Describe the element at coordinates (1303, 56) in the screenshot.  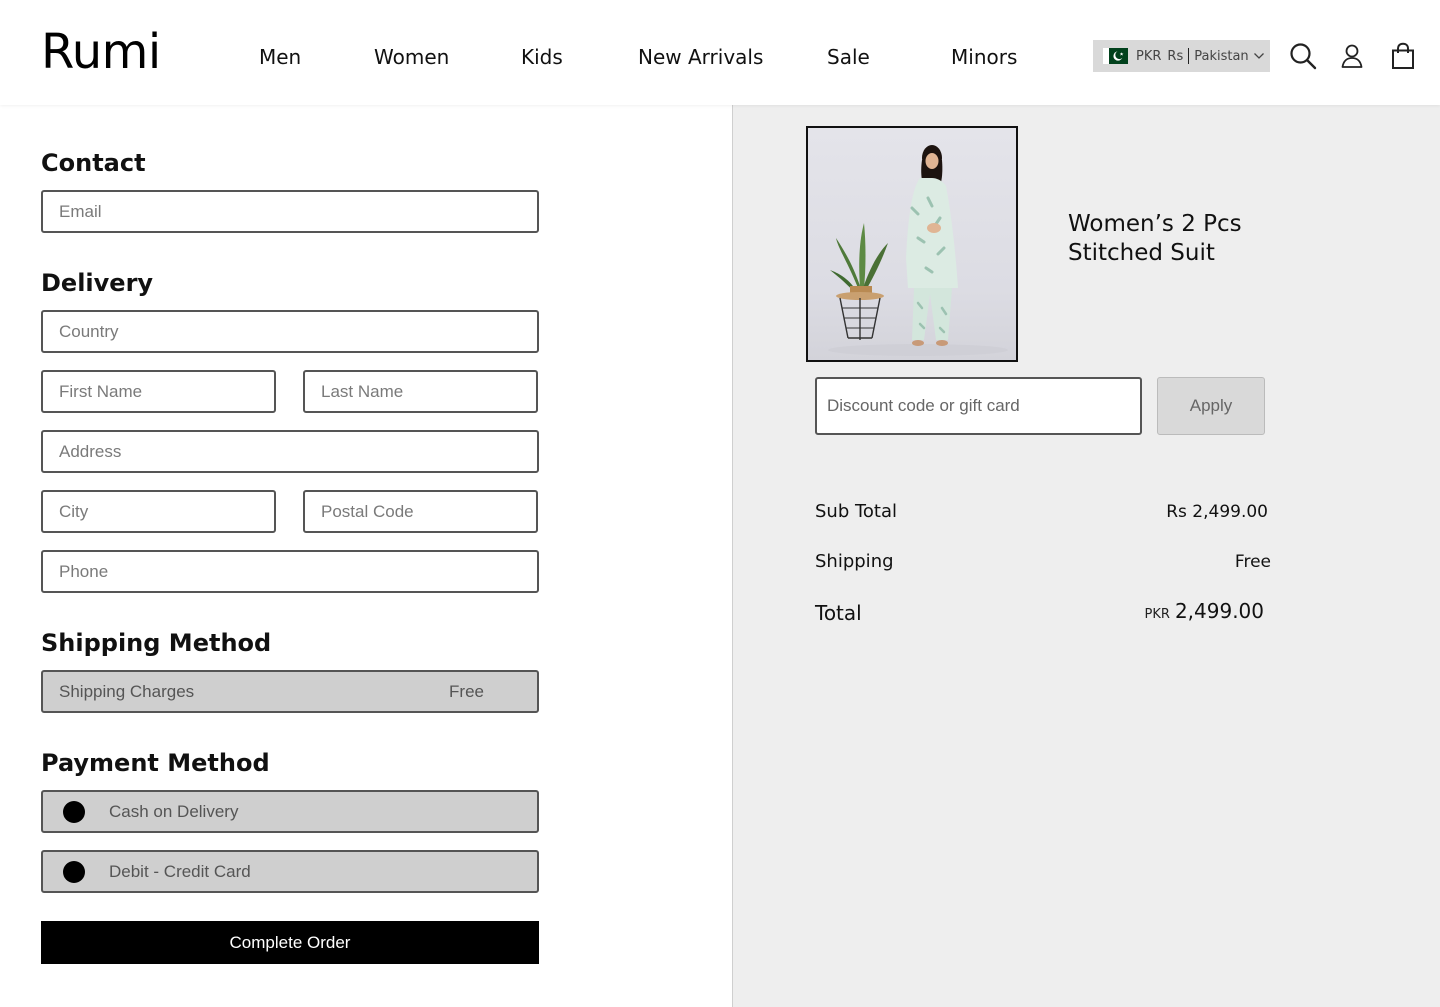
I see `search-icon` at that location.